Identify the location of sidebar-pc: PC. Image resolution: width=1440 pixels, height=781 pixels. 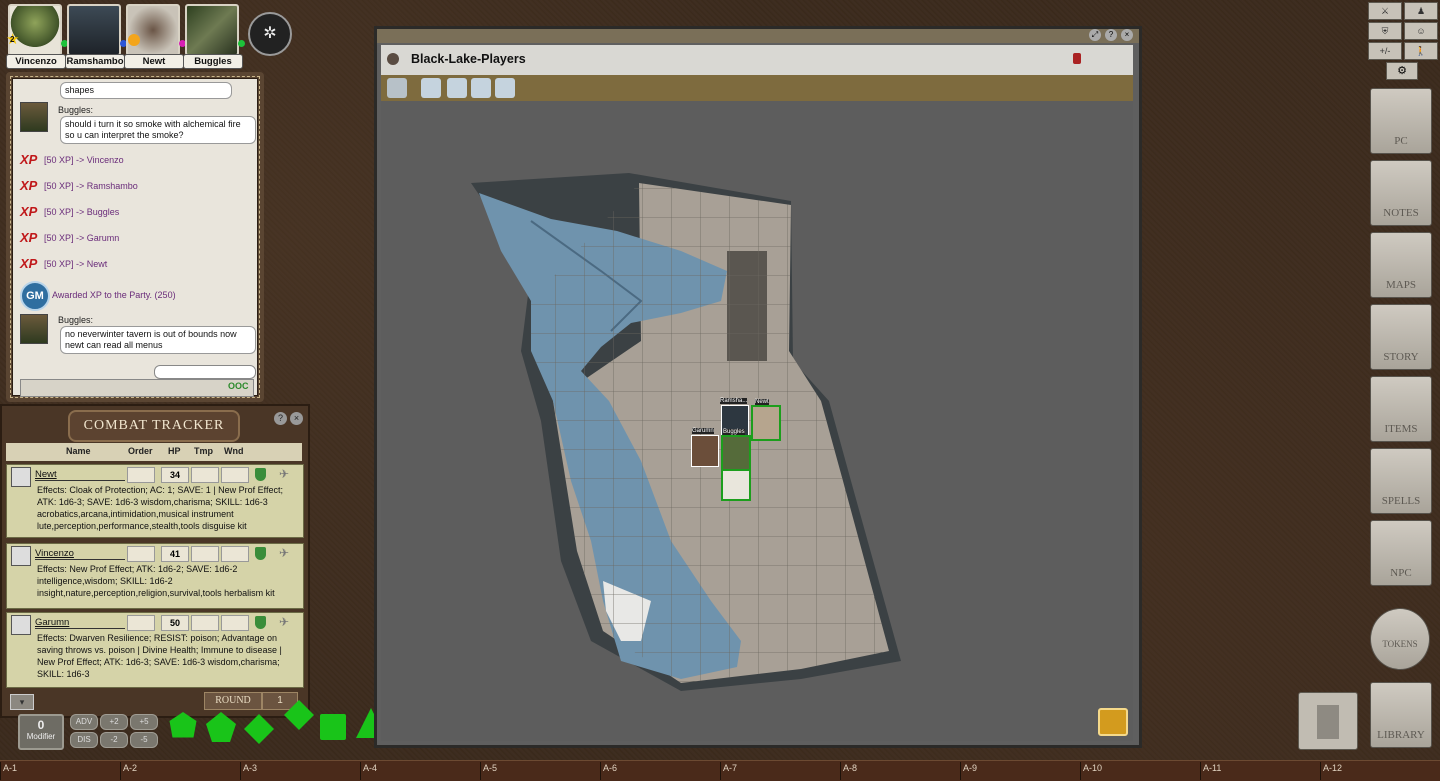
(1401, 121).